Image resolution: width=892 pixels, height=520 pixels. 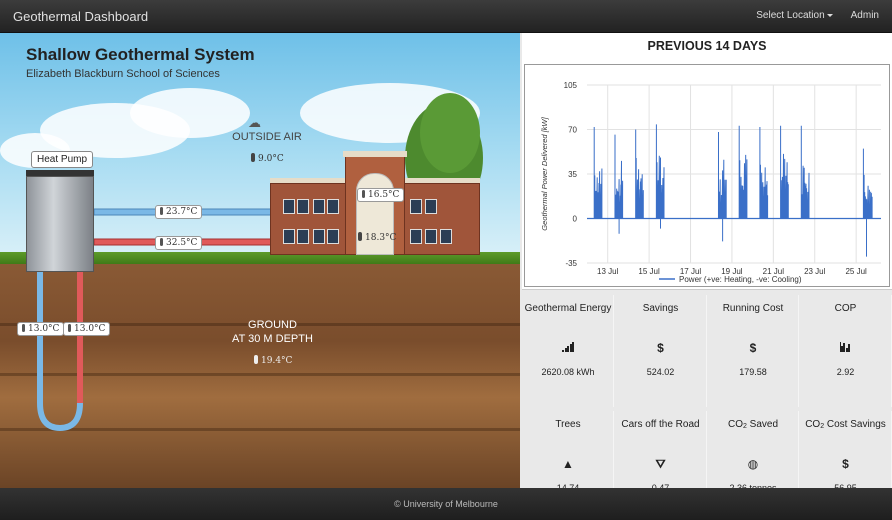 I want to click on loop-right-temp: 13.0°C, so click(x=87, y=329).